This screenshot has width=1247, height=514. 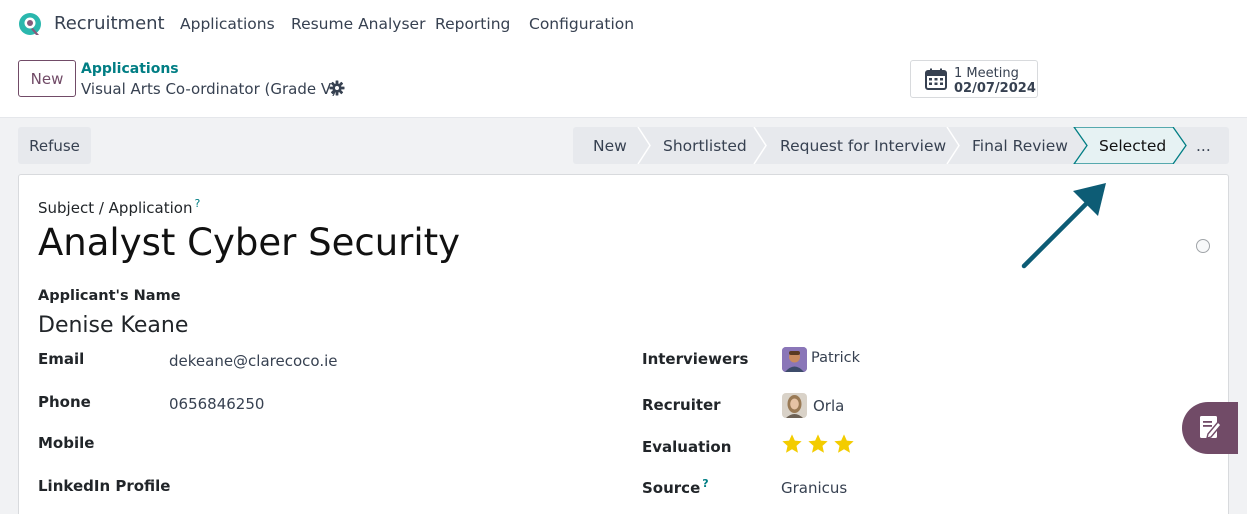 What do you see at coordinates (64, 402) in the screenshot?
I see `phone-label: Phone` at bounding box center [64, 402].